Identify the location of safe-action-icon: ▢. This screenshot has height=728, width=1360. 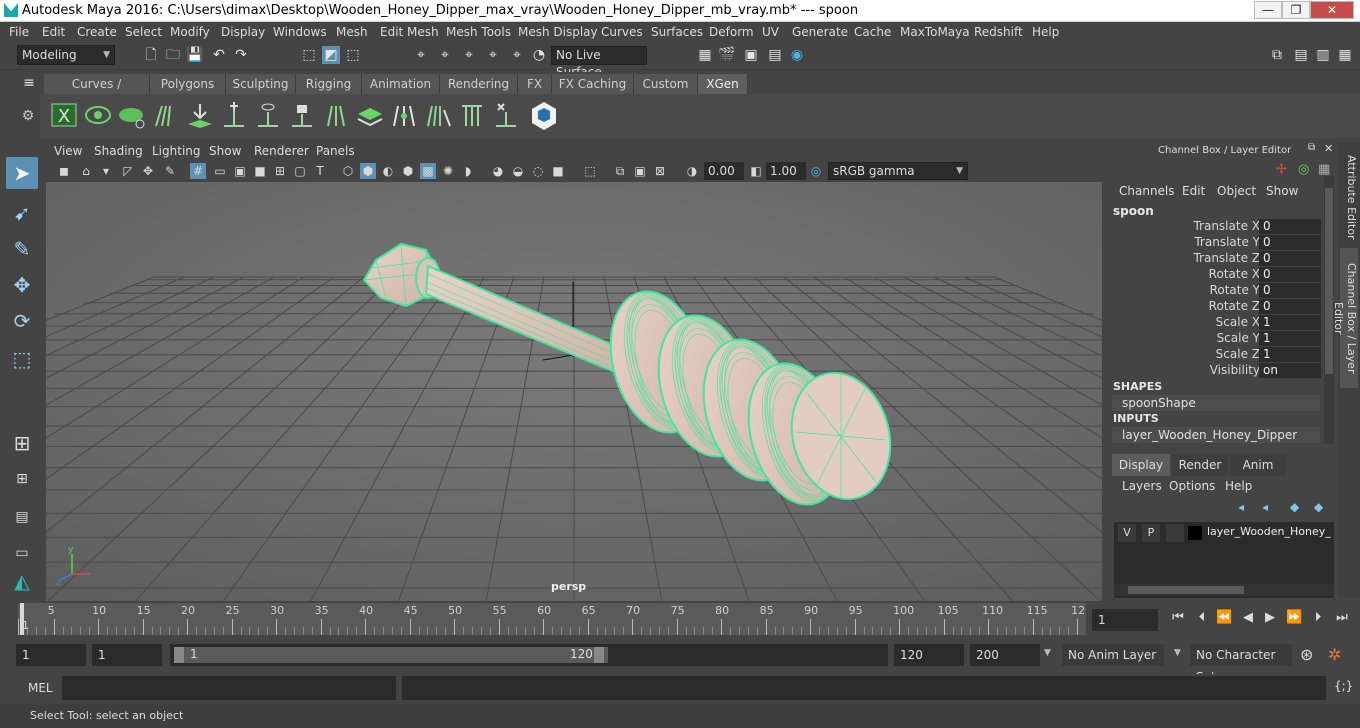
(300, 171).